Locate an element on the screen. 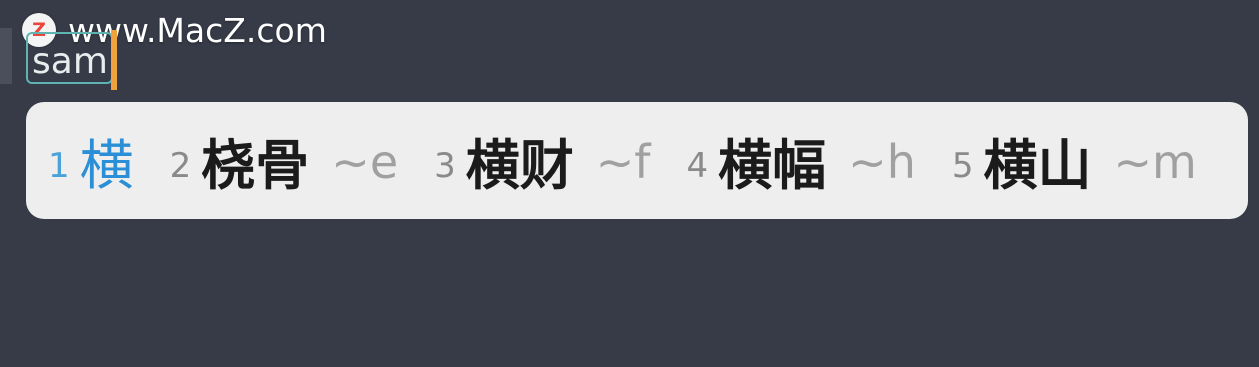 Image resolution: width=1259 pixels, height=367 pixels. candidate-hint: ~f is located at coordinates (623, 161).